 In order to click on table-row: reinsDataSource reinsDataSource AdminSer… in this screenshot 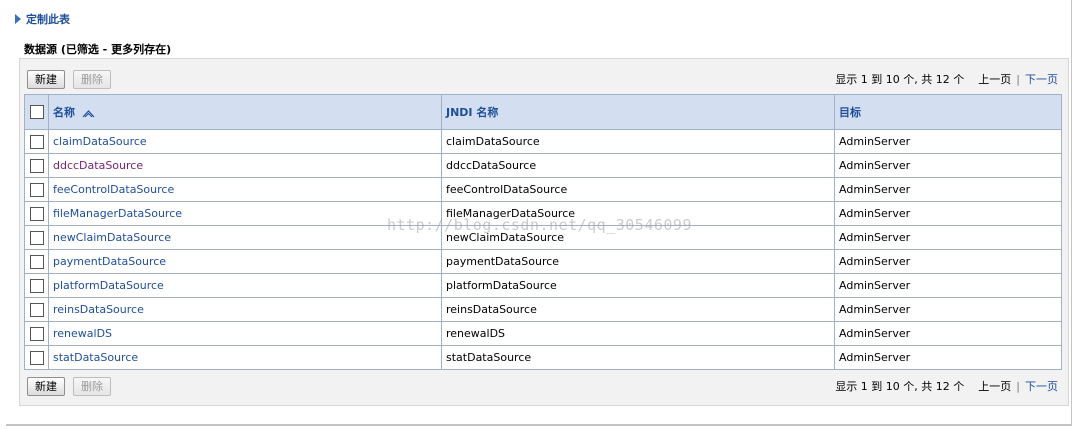, I will do `click(543, 309)`.